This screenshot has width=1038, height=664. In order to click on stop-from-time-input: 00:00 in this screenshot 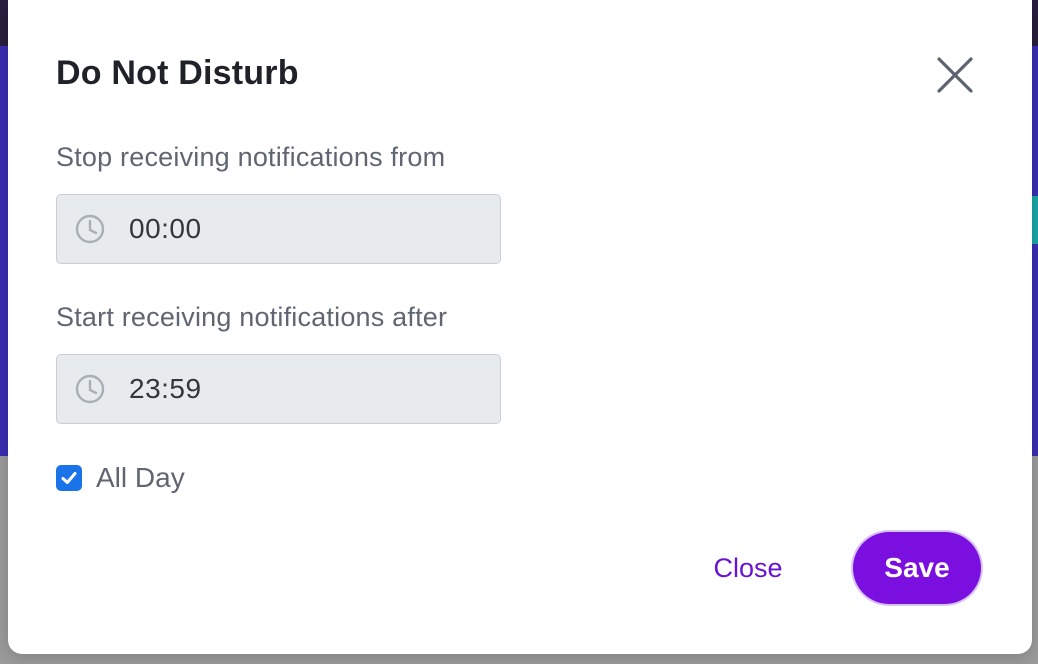, I will do `click(278, 229)`.